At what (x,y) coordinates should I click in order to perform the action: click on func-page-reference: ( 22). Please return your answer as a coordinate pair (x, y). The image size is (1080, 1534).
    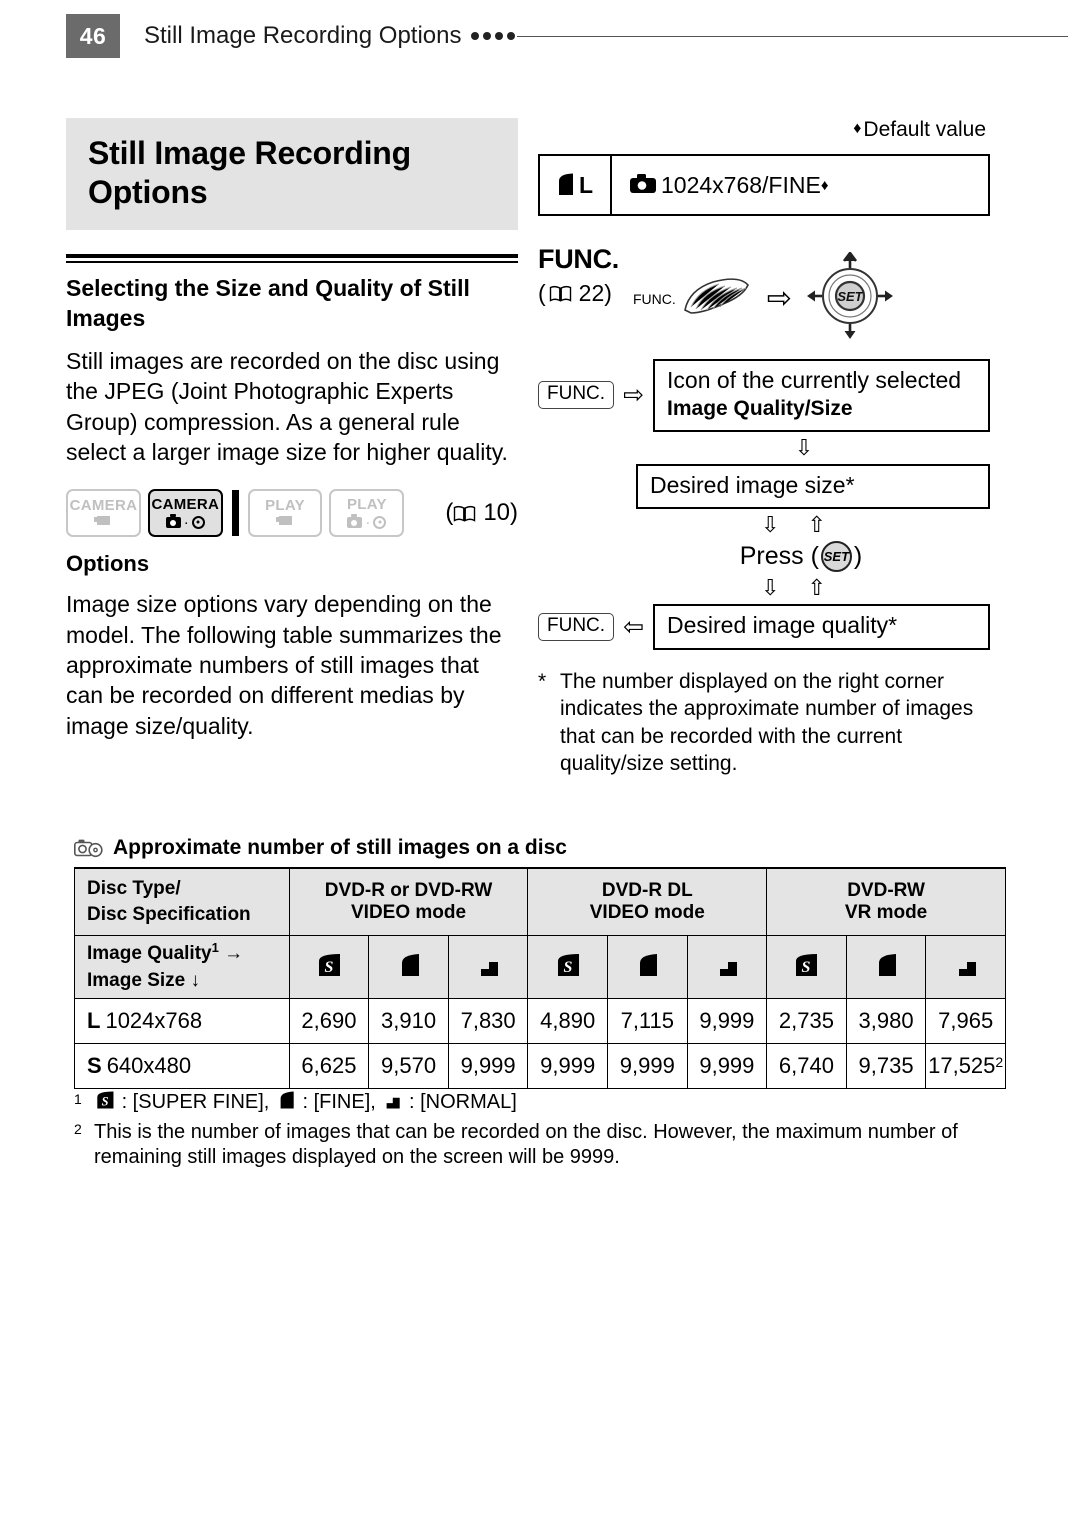
    Looking at the image, I should click on (575, 293).